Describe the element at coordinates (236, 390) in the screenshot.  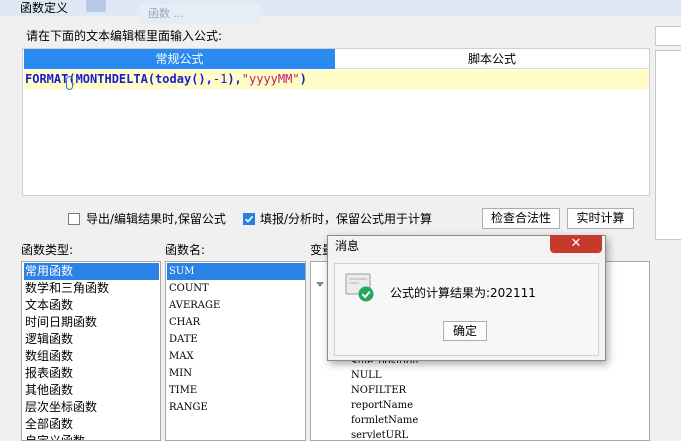
I see `list-item: TIME` at that location.